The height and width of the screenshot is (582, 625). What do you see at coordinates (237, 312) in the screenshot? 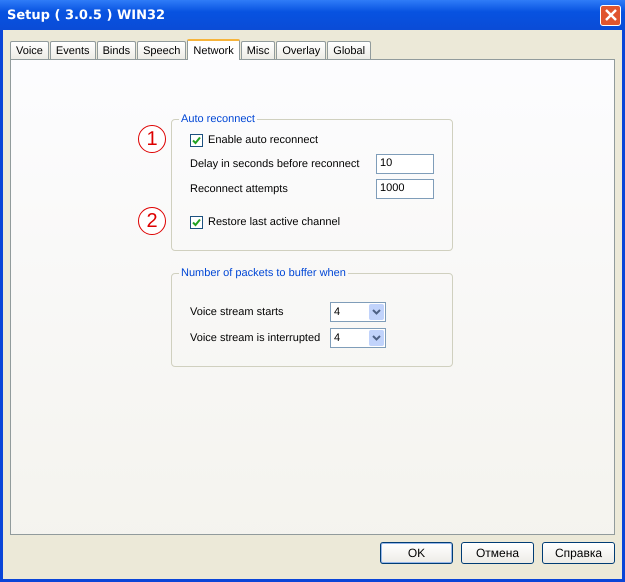
I see `field-label: Voice stream starts` at bounding box center [237, 312].